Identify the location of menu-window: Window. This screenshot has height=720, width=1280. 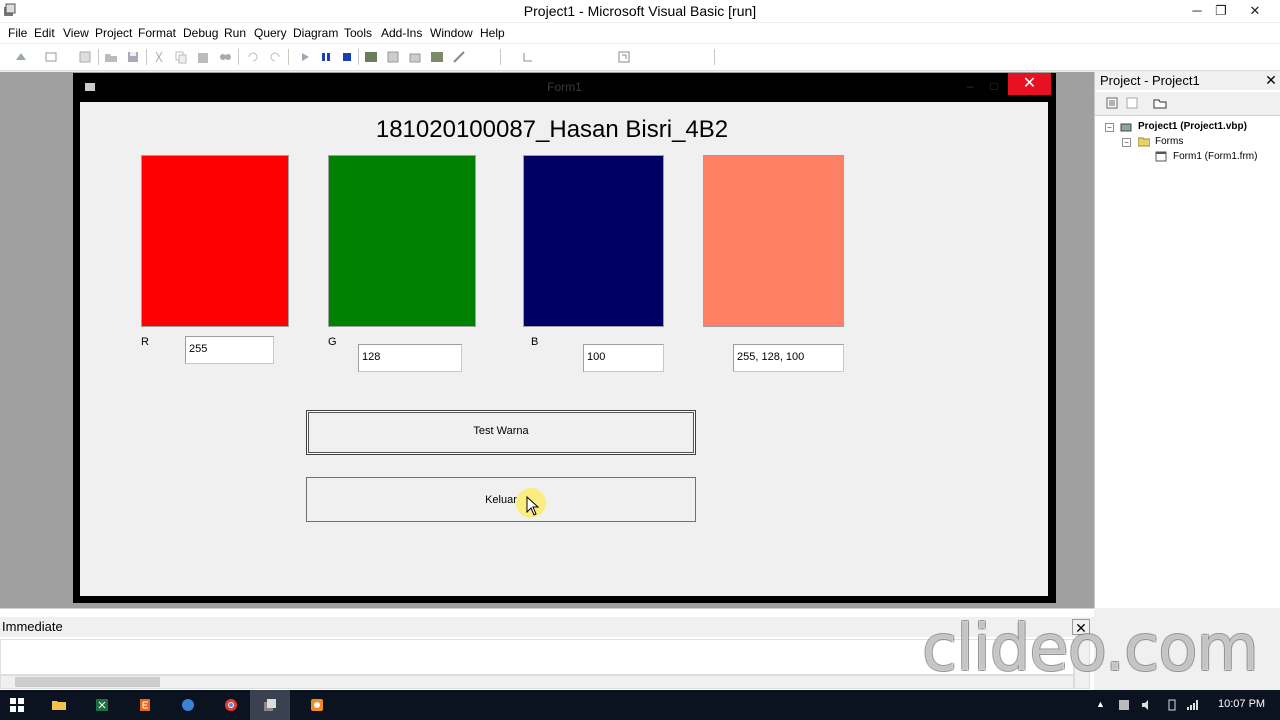
(451, 33).